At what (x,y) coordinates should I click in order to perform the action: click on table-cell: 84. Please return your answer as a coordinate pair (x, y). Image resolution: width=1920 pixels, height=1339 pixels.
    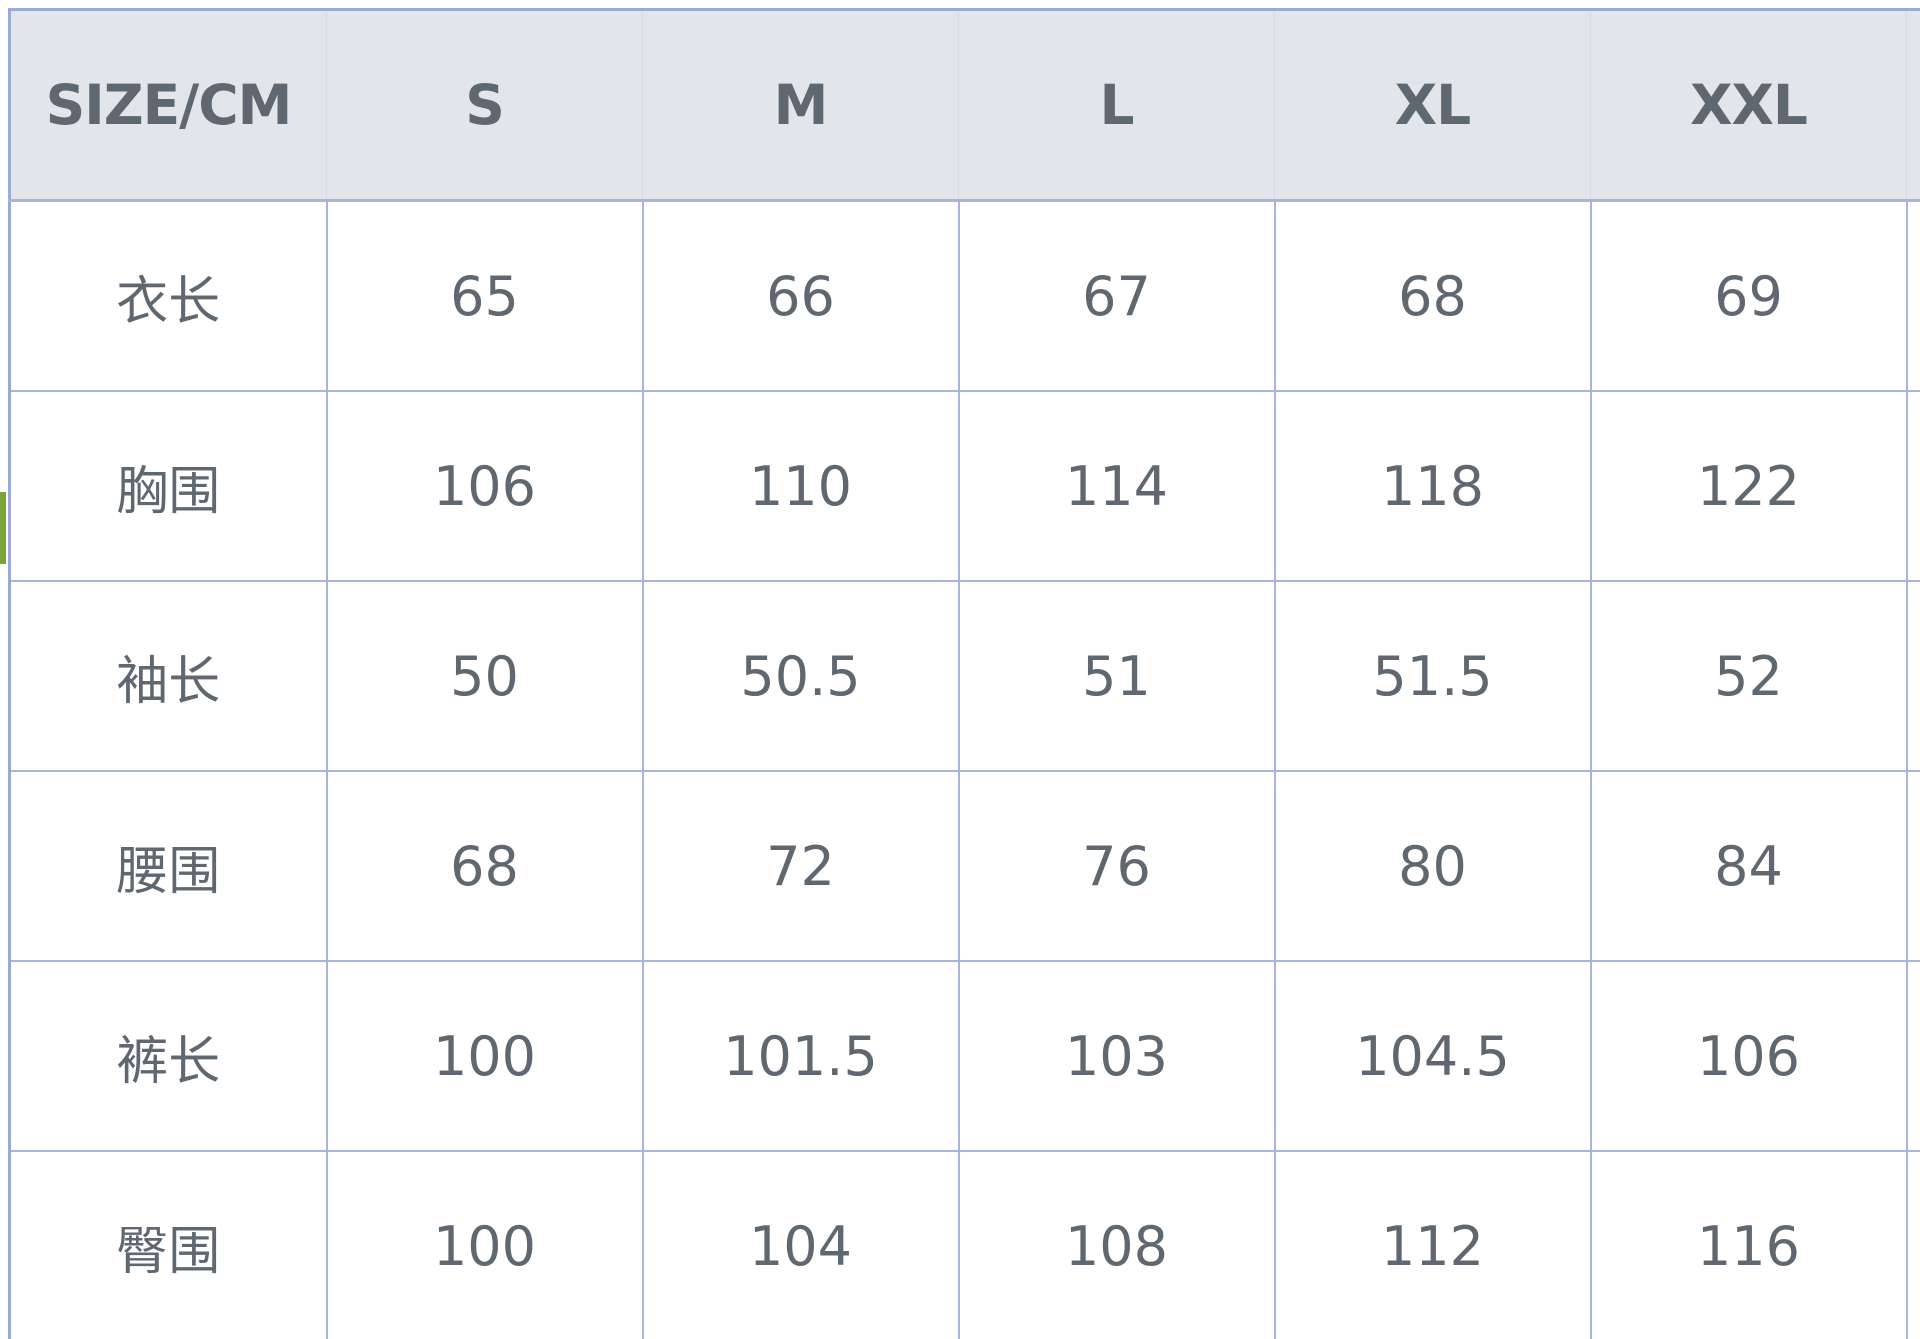
    Looking at the image, I should click on (1748, 866).